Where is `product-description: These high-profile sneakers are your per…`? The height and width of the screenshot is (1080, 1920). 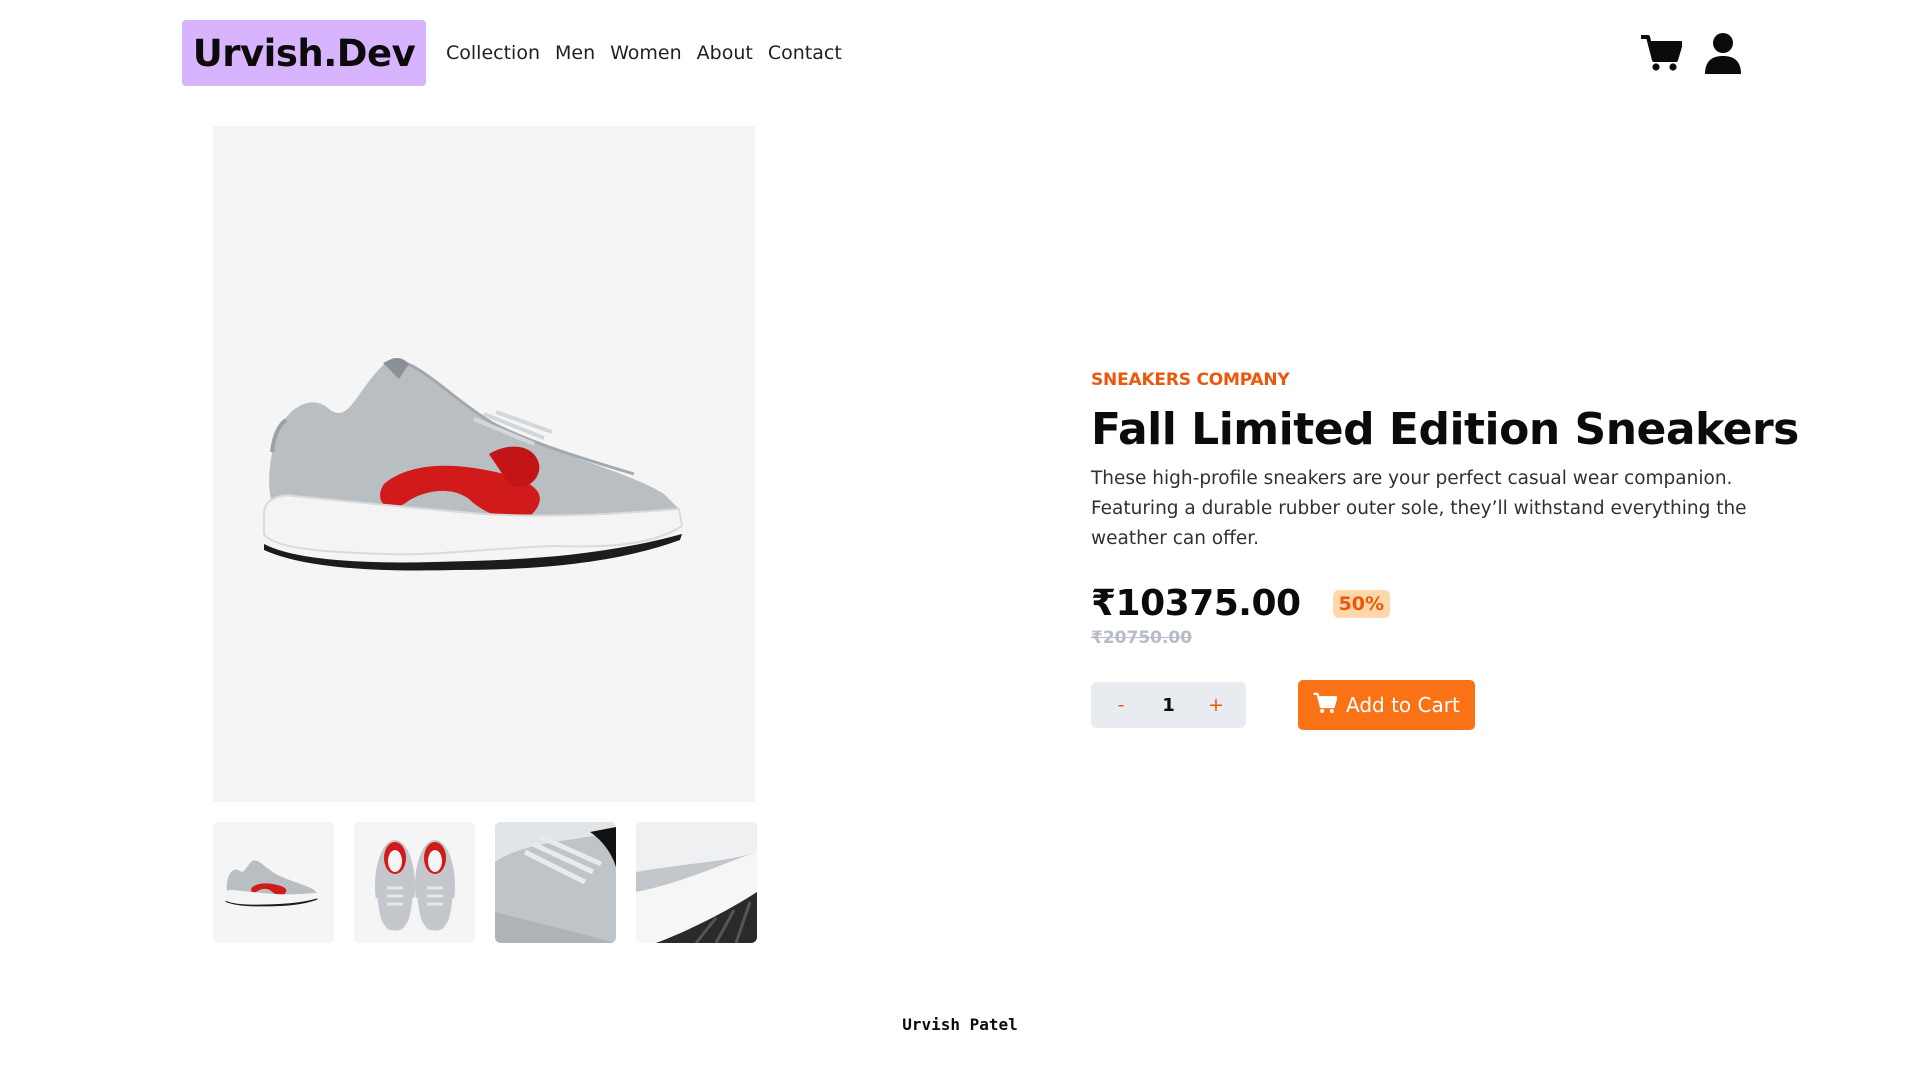 product-description: These high-profile sneakers are your per… is located at coordinates (1419, 508).